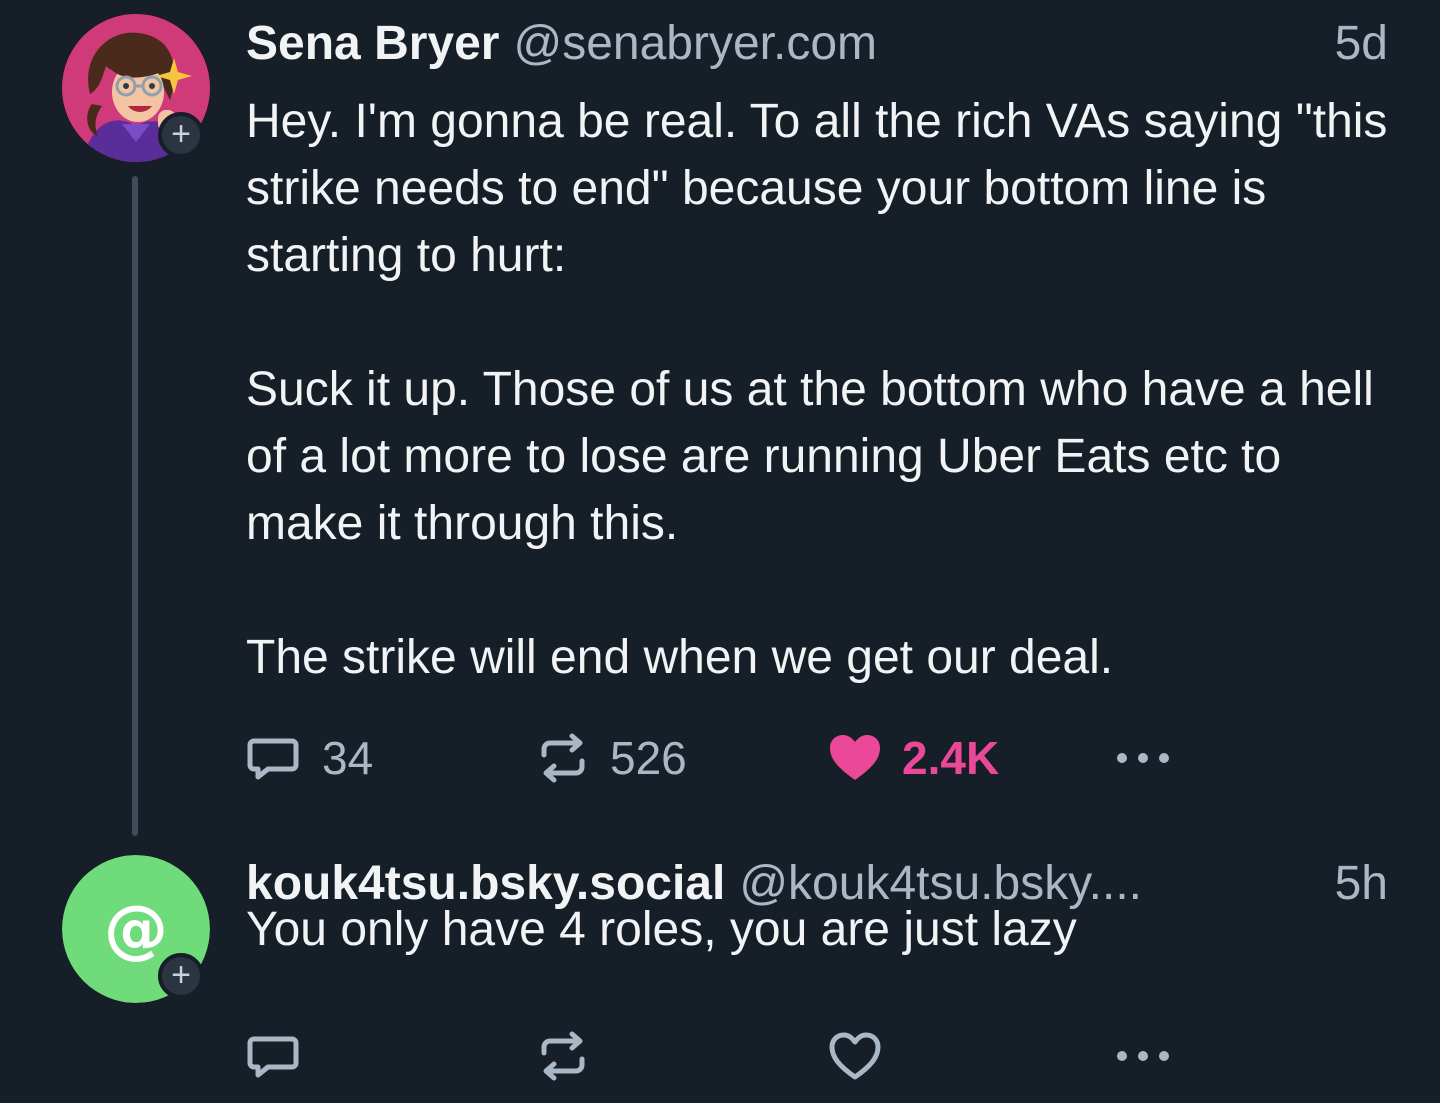 This screenshot has height=1103, width=1440. What do you see at coordinates (971, 1056) in the screenshot?
I see `like-button` at bounding box center [971, 1056].